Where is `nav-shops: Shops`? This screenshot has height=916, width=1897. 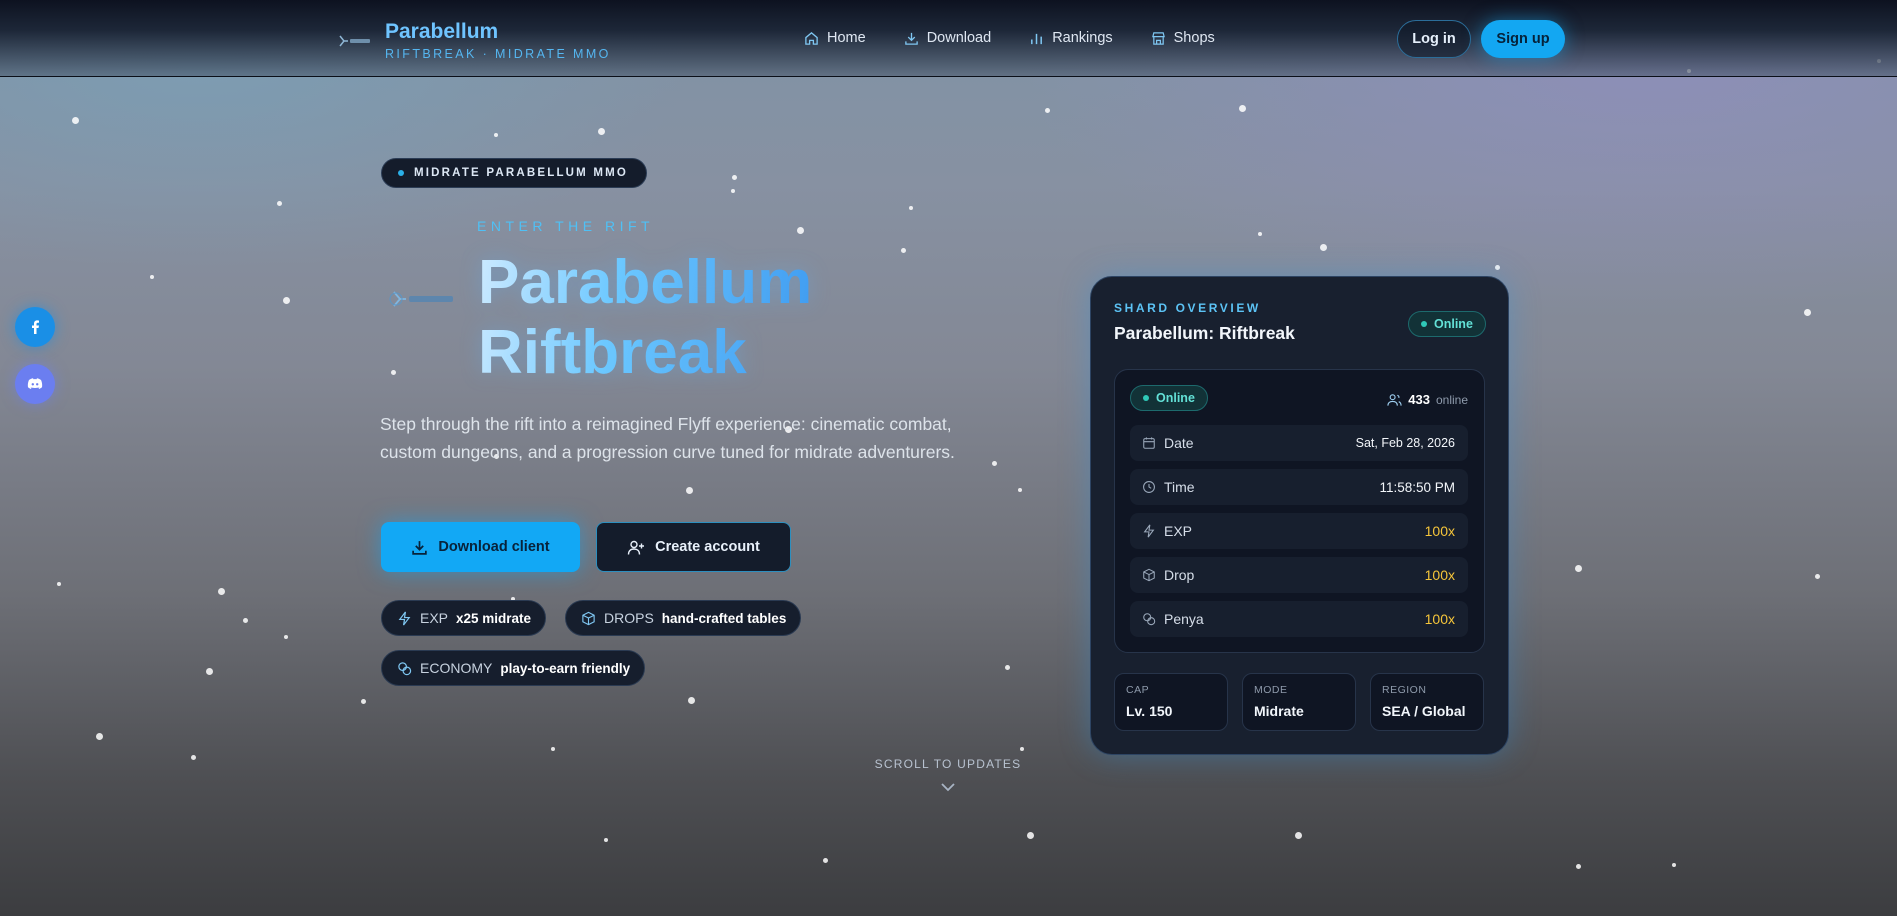
nav-shops: Shops is located at coordinates (1183, 38).